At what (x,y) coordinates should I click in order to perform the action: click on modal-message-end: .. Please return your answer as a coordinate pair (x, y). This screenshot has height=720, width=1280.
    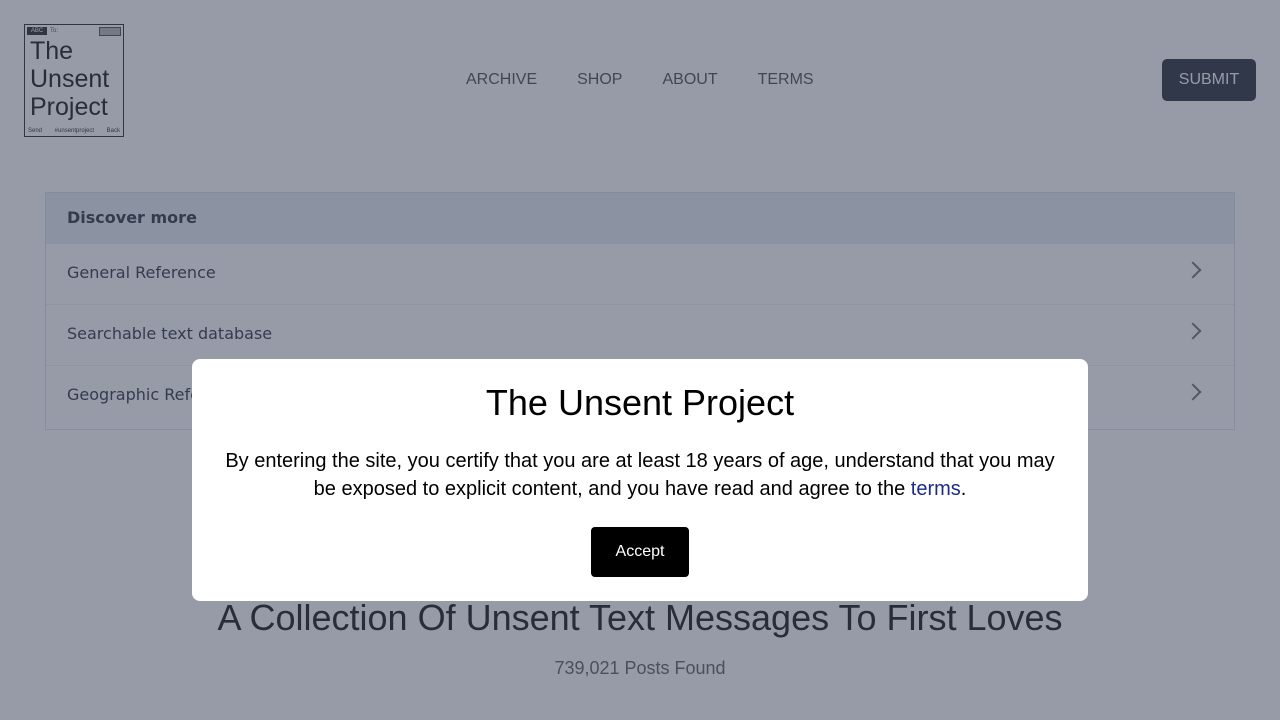
    Looking at the image, I should click on (963, 489).